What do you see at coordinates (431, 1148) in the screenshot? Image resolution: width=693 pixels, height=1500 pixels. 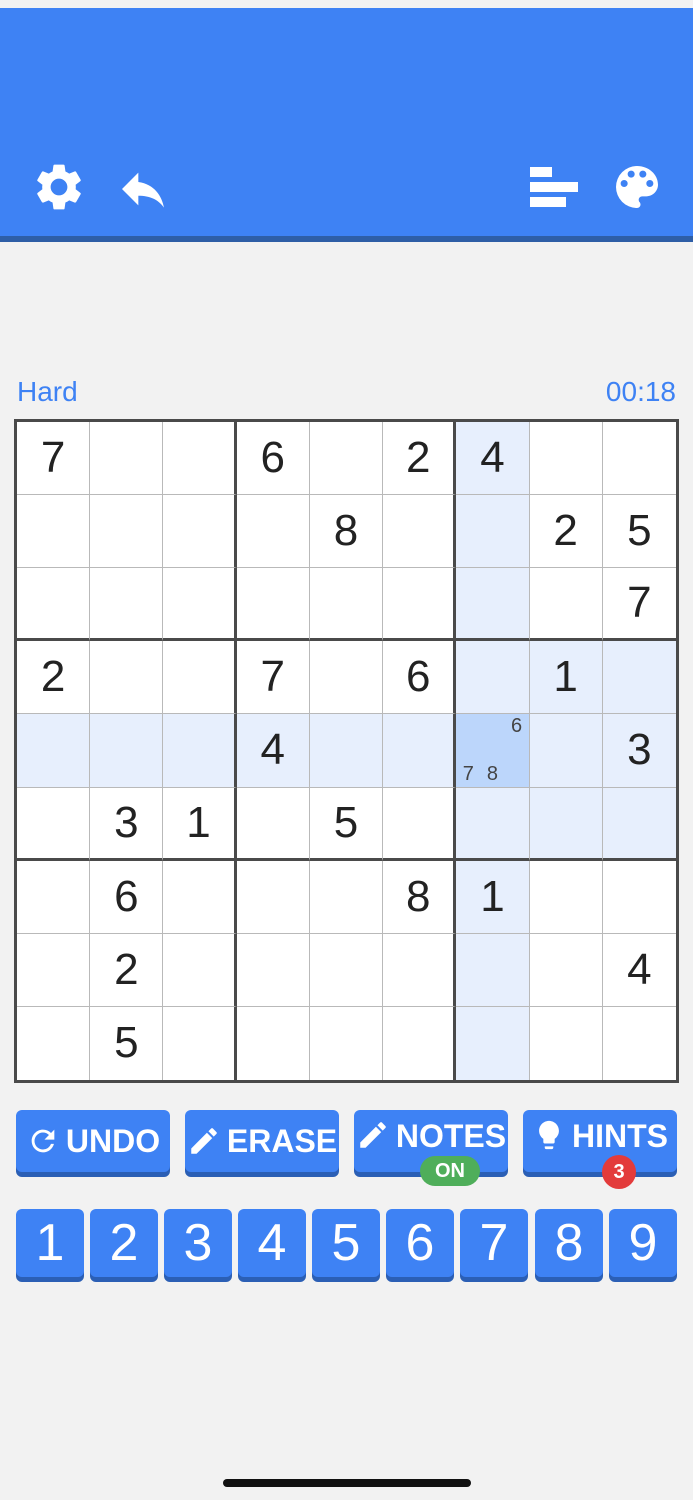 I see `notes-button: NOTES ON` at bounding box center [431, 1148].